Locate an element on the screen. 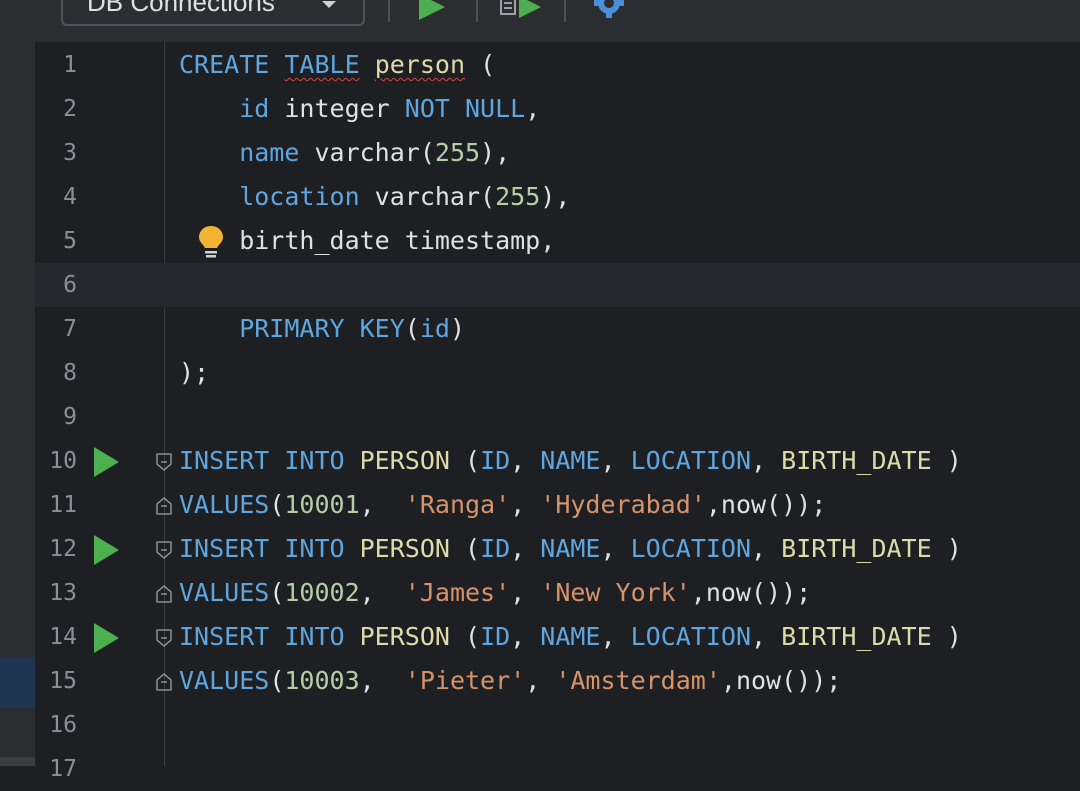  run-icon is located at coordinates (432, 10).